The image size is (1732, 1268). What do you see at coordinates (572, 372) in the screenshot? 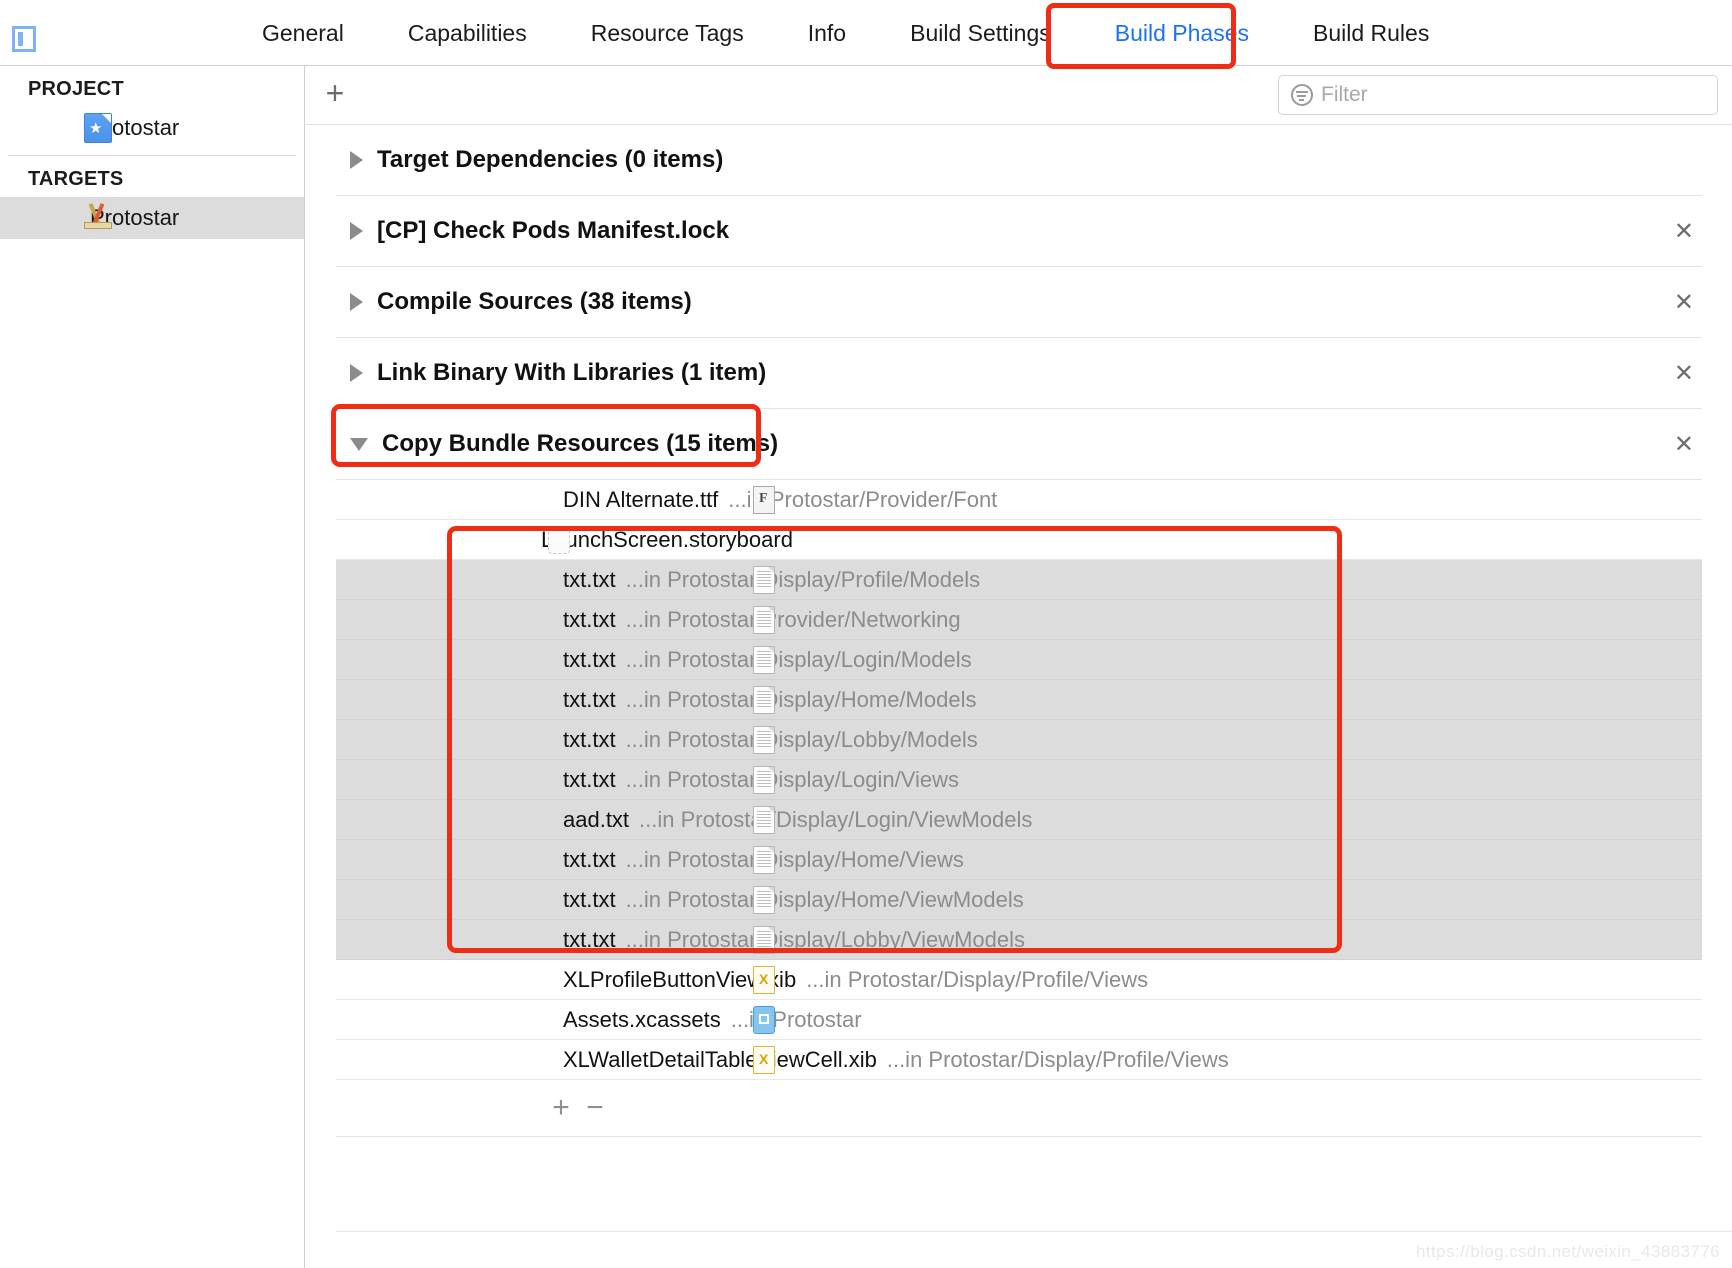
I see `build-phase-title: Link Binary With Libraries (1 item)` at bounding box center [572, 372].